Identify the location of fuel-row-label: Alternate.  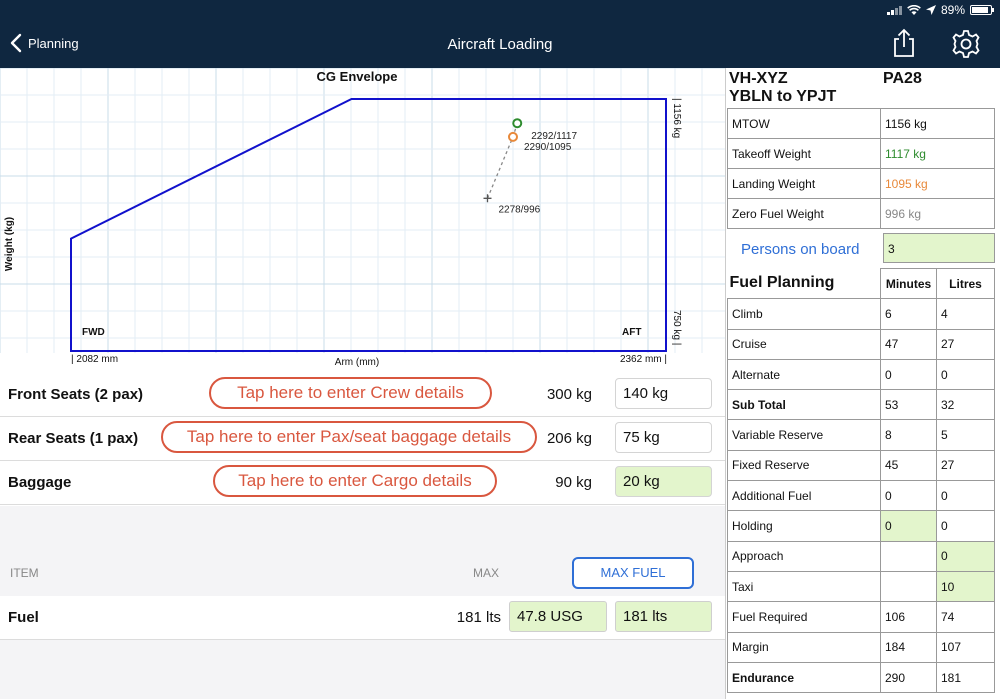
(804, 374).